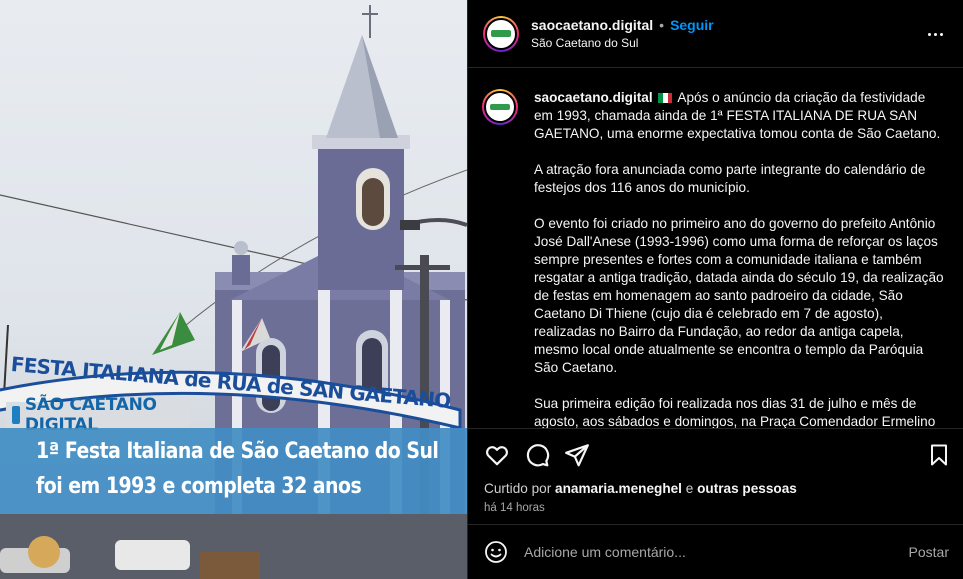  I want to click on brand-logo-mark, so click(16, 415).